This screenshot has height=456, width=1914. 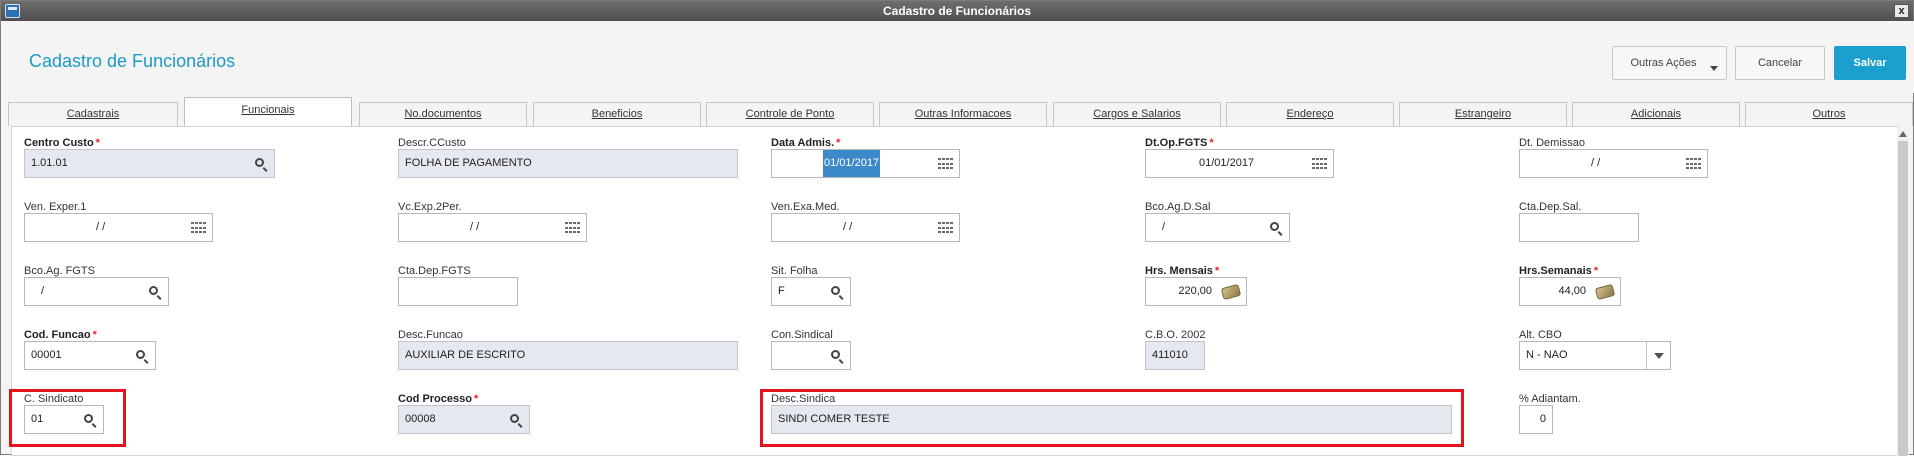 I want to click on vertical-scrollbar, so click(x=1903, y=292).